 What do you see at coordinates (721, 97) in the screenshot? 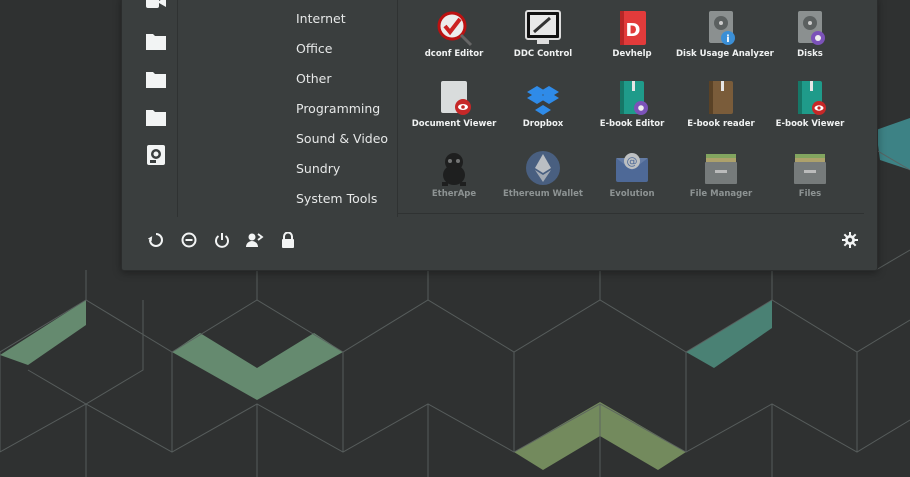
I see `ebook-reader-icon` at bounding box center [721, 97].